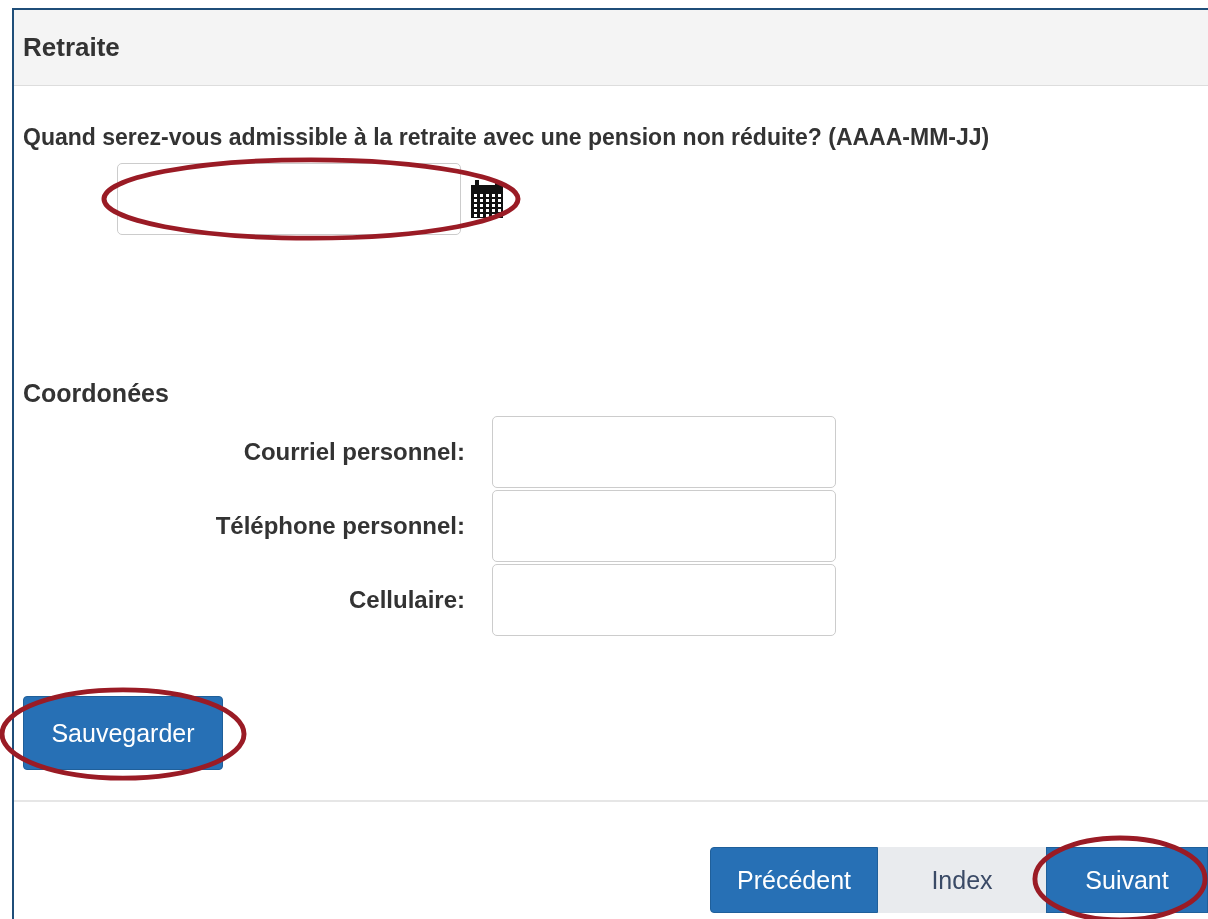 The width and height of the screenshot is (1208, 919). Describe the element at coordinates (794, 880) in the screenshot. I see `pager-button: Précédent` at that location.